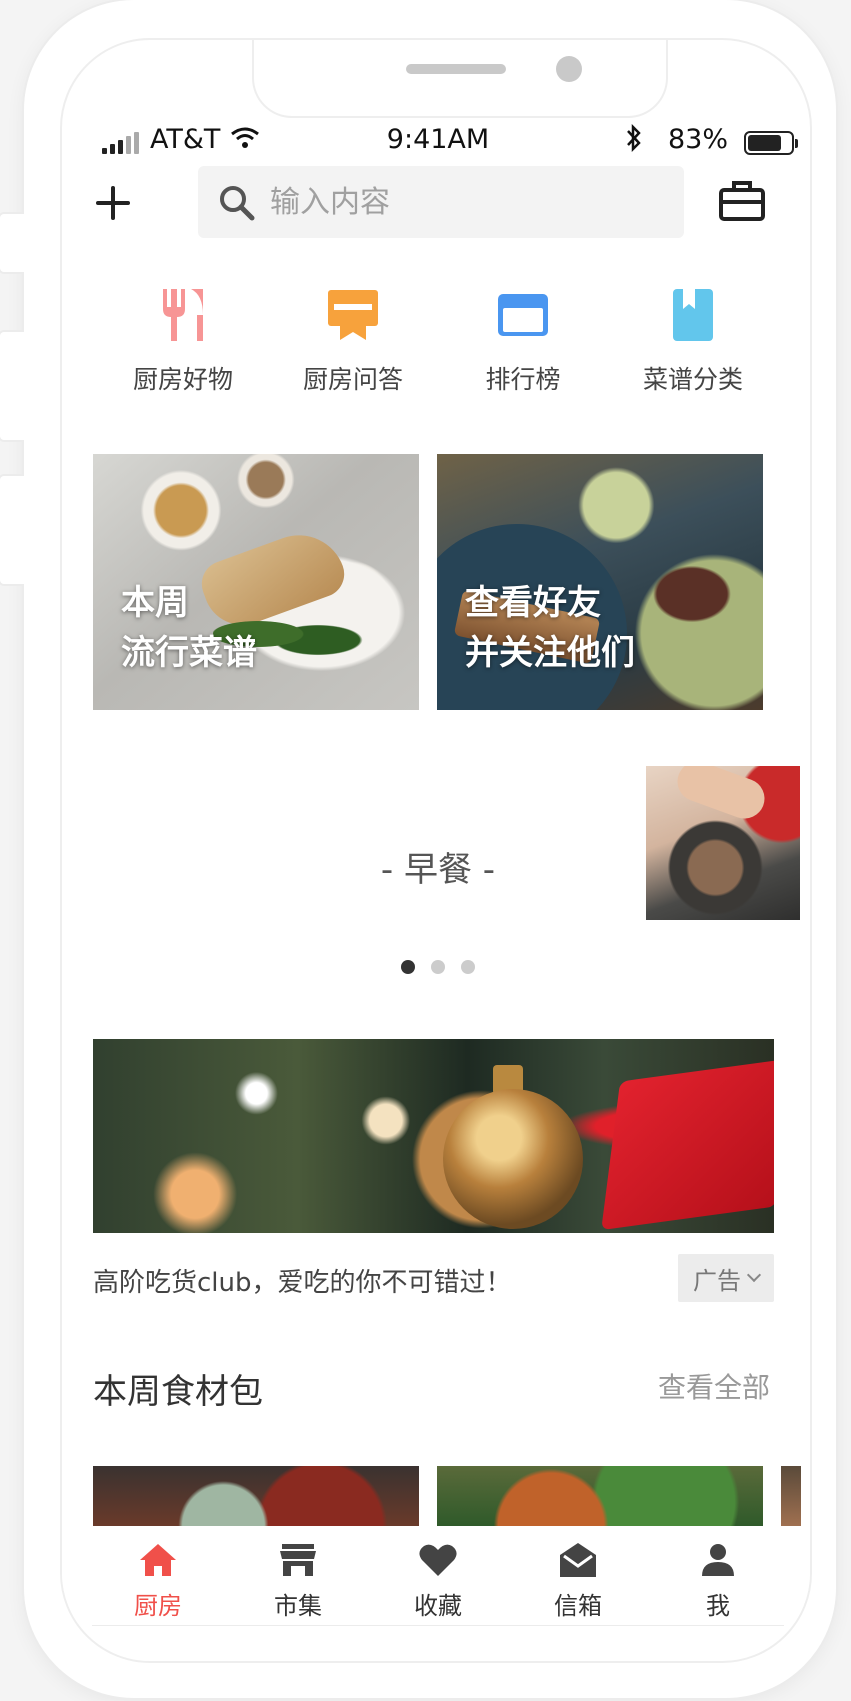 The height and width of the screenshot is (1701, 851). Describe the element at coordinates (438, 1560) in the screenshot. I see `heart-icon` at that location.